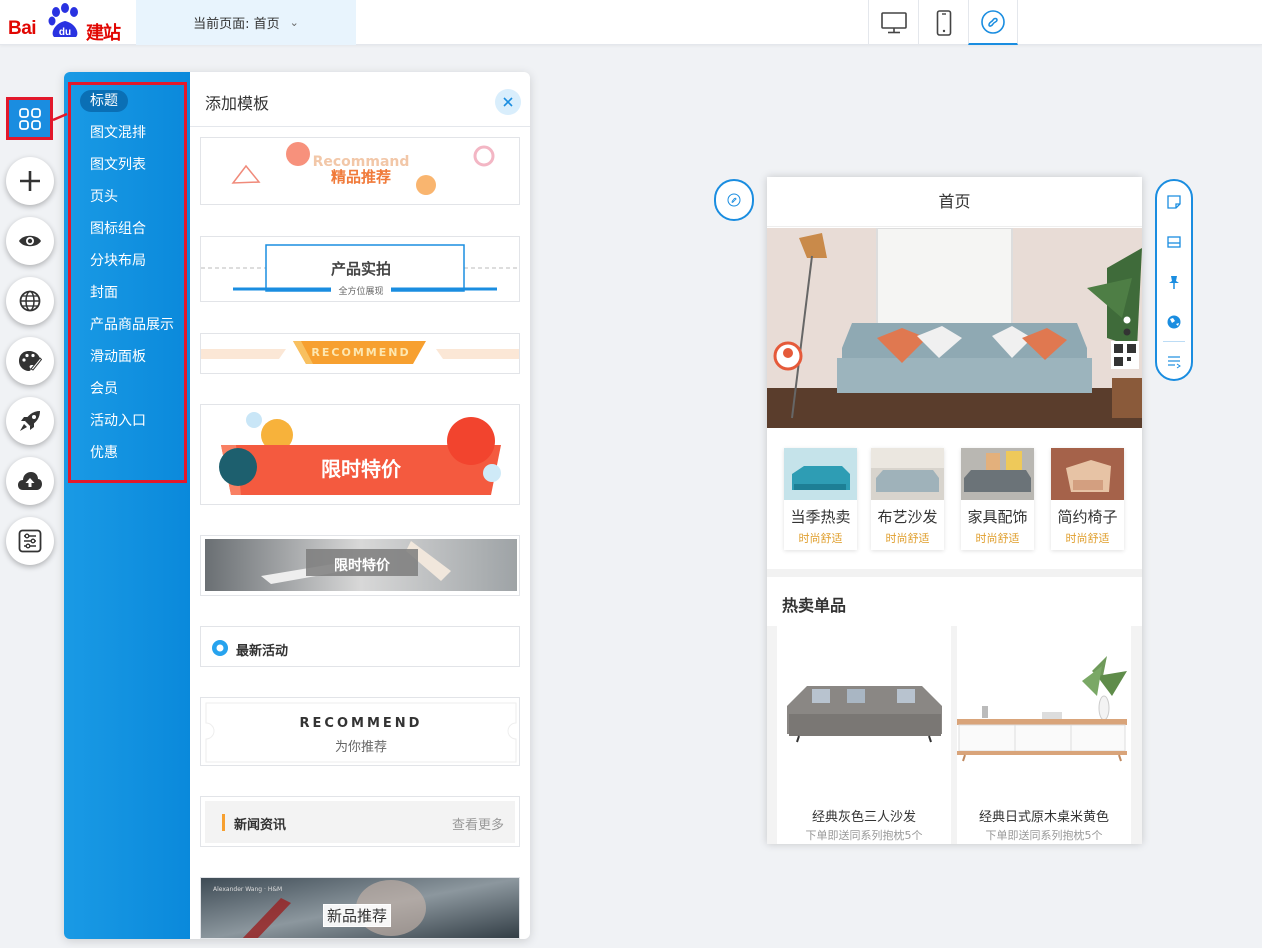  Describe the element at coordinates (360, 171) in the screenshot. I see `template-card-recommend-boutique: Recommand 精品推荐` at that location.